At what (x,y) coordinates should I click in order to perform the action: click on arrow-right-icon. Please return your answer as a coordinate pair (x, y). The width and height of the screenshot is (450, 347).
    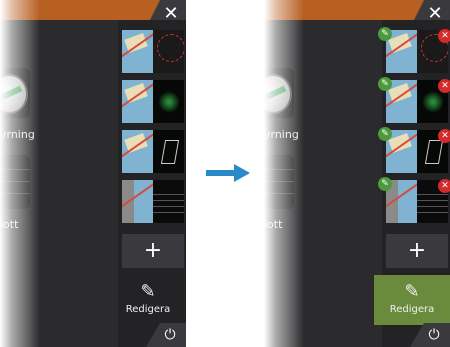
    Looking at the image, I should click on (228, 173).